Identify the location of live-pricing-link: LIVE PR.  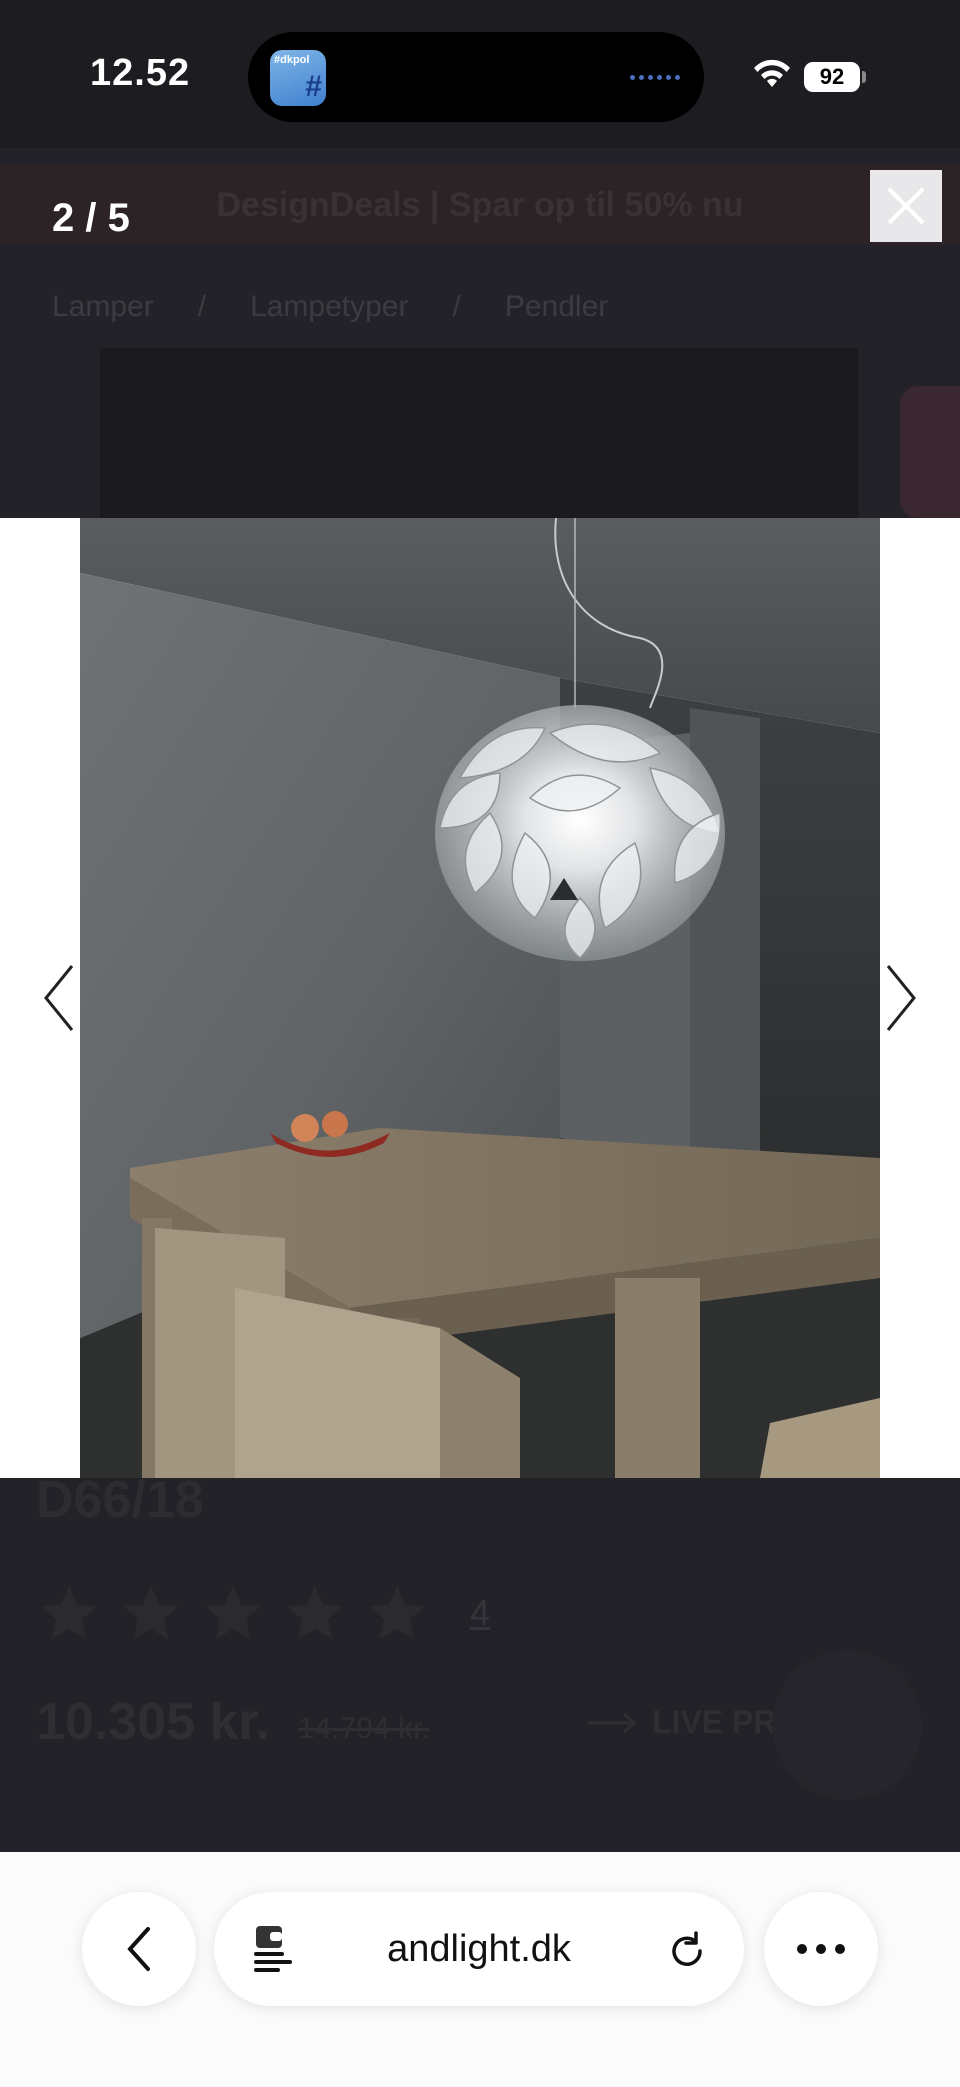
(681, 1722).